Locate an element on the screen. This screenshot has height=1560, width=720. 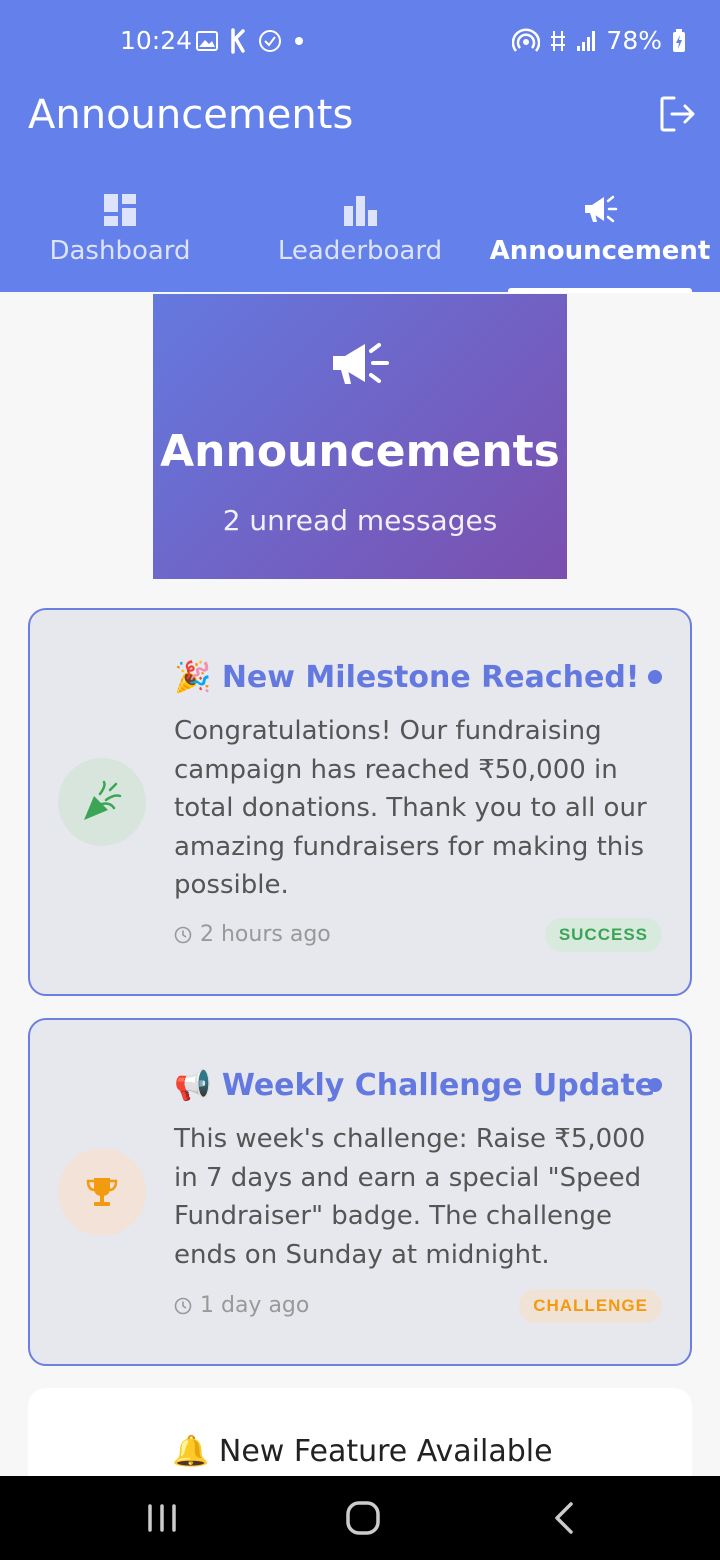
announcement-time-text: 2 hours ago is located at coordinates (265, 934).